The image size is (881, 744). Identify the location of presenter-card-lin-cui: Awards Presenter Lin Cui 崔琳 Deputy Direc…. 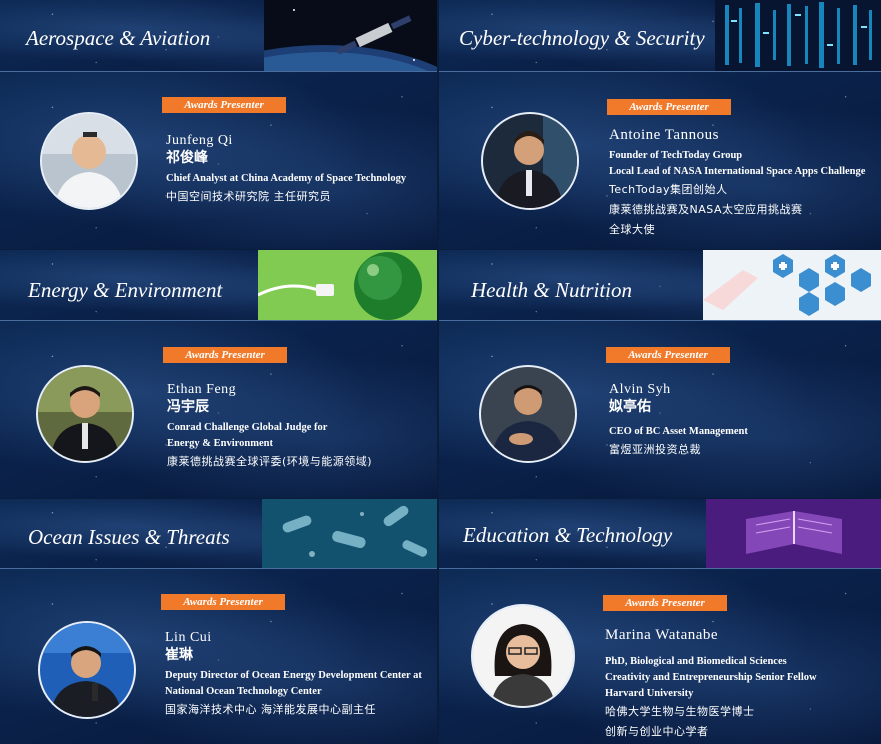
(218, 656).